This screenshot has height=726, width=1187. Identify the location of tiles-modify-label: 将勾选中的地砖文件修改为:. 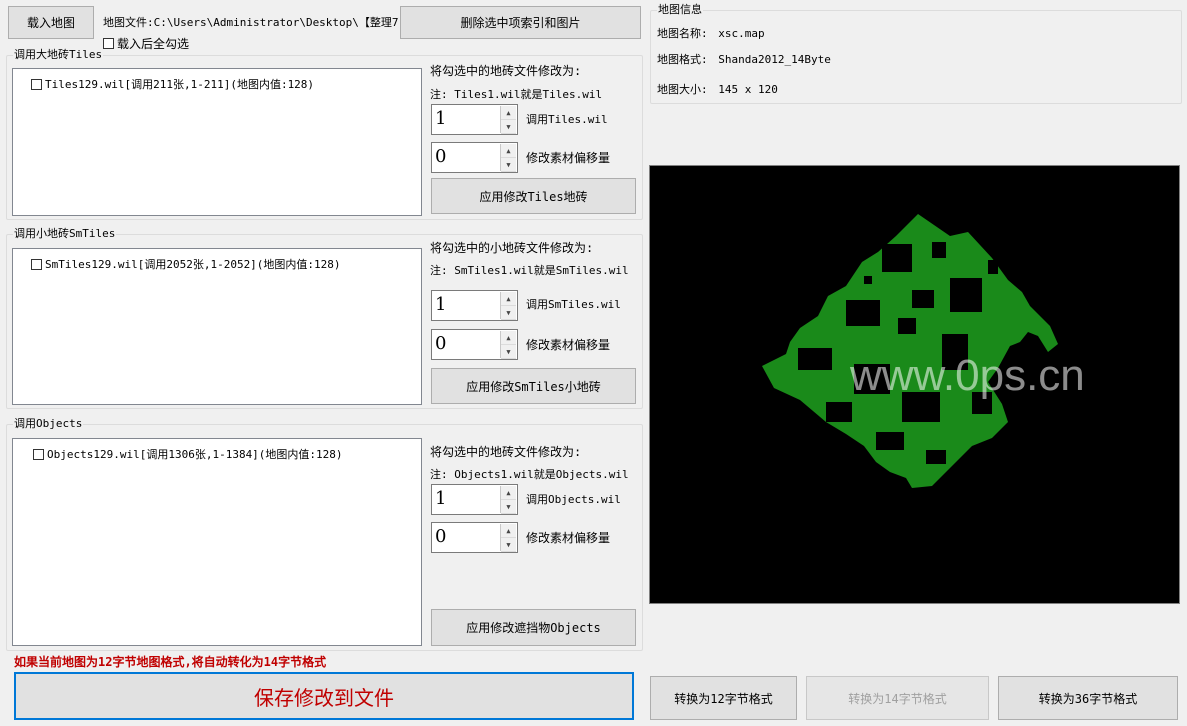
(506, 71).